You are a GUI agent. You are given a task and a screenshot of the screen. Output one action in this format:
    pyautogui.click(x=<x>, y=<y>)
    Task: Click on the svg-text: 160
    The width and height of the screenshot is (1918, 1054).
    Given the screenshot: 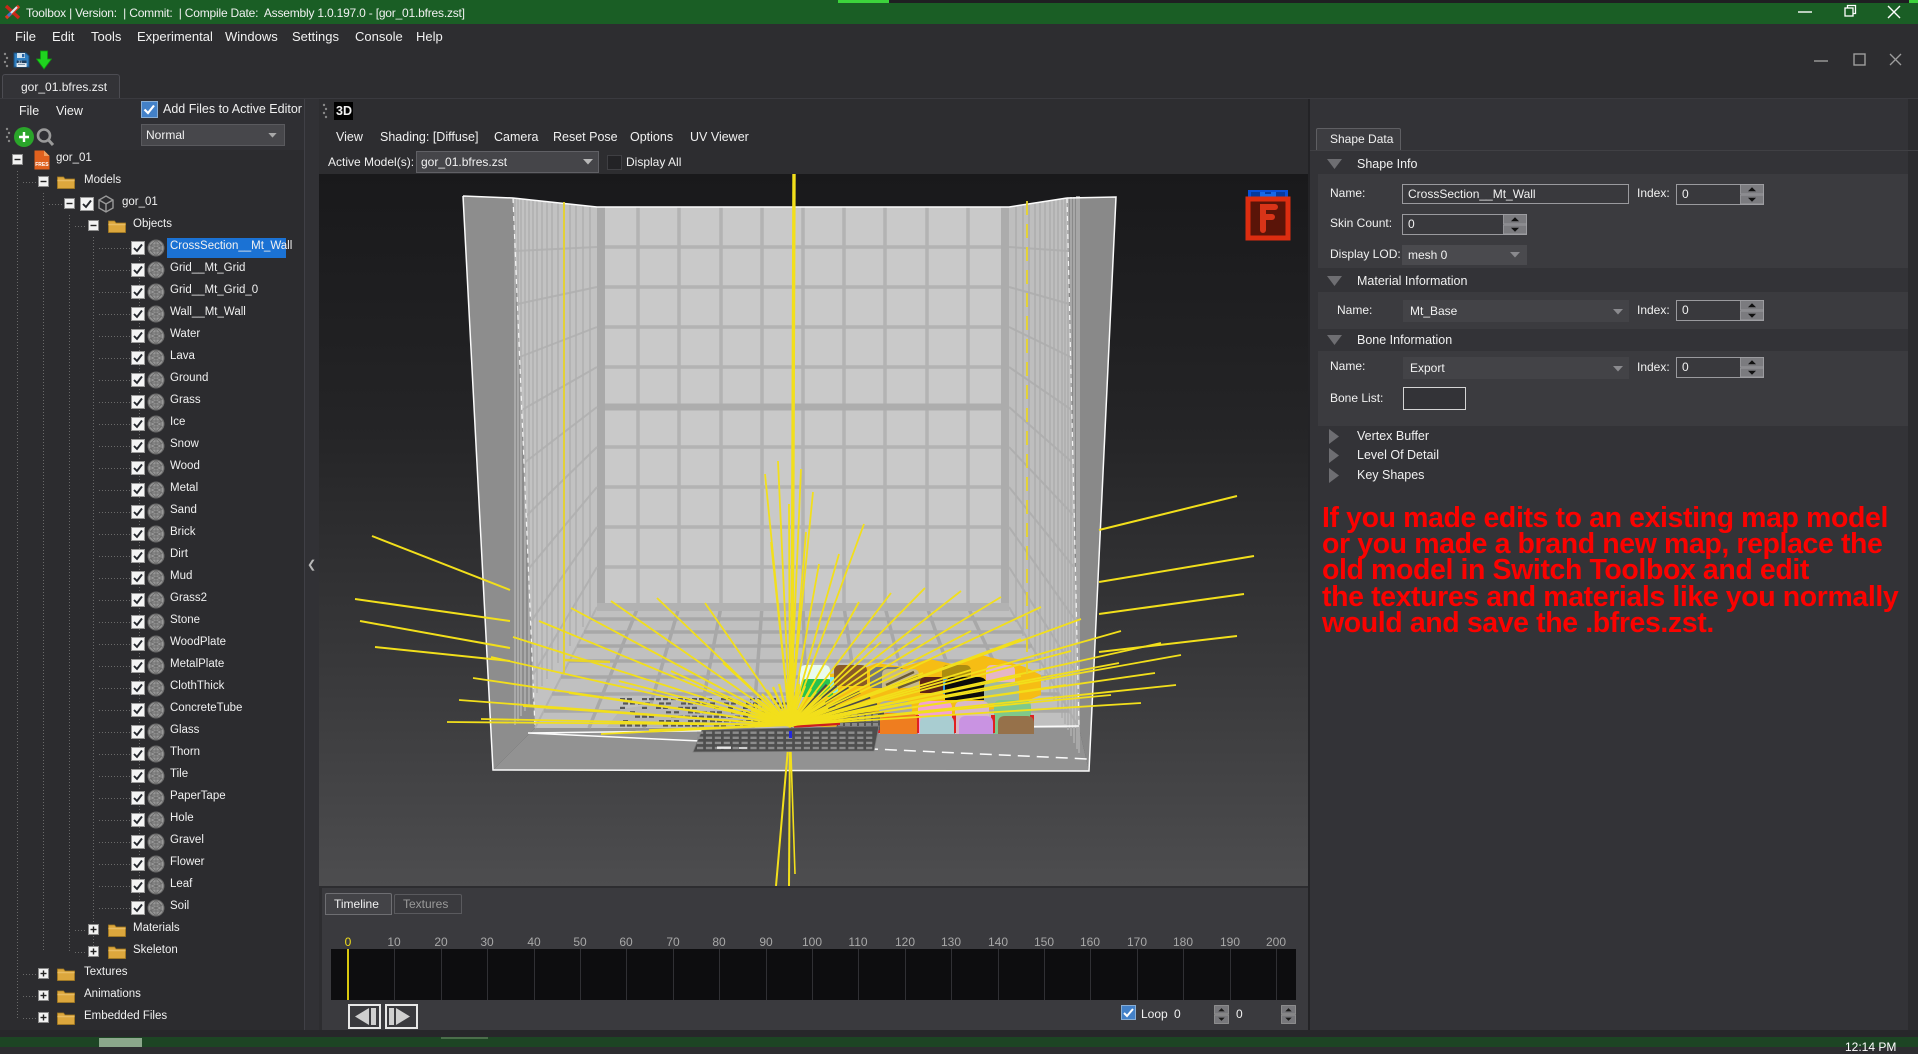 What is the action you would take?
    pyautogui.click(x=1090, y=942)
    